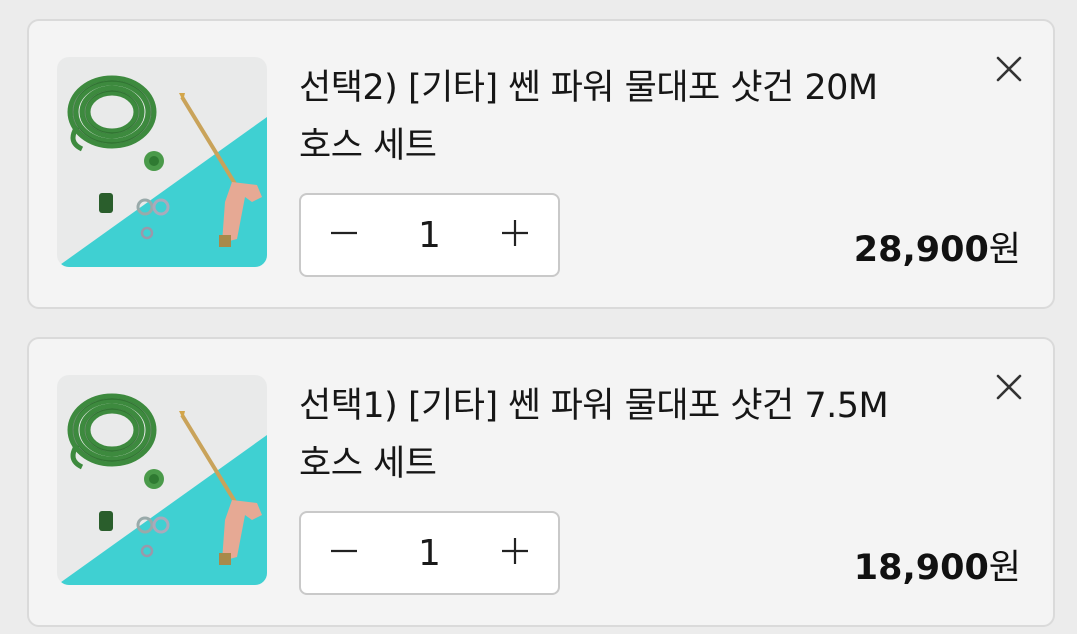  I want to click on product-title: 선택1) [기타] 쎈 파워 물대포 샷건 7.5M 호스 세트, so click(624, 435).